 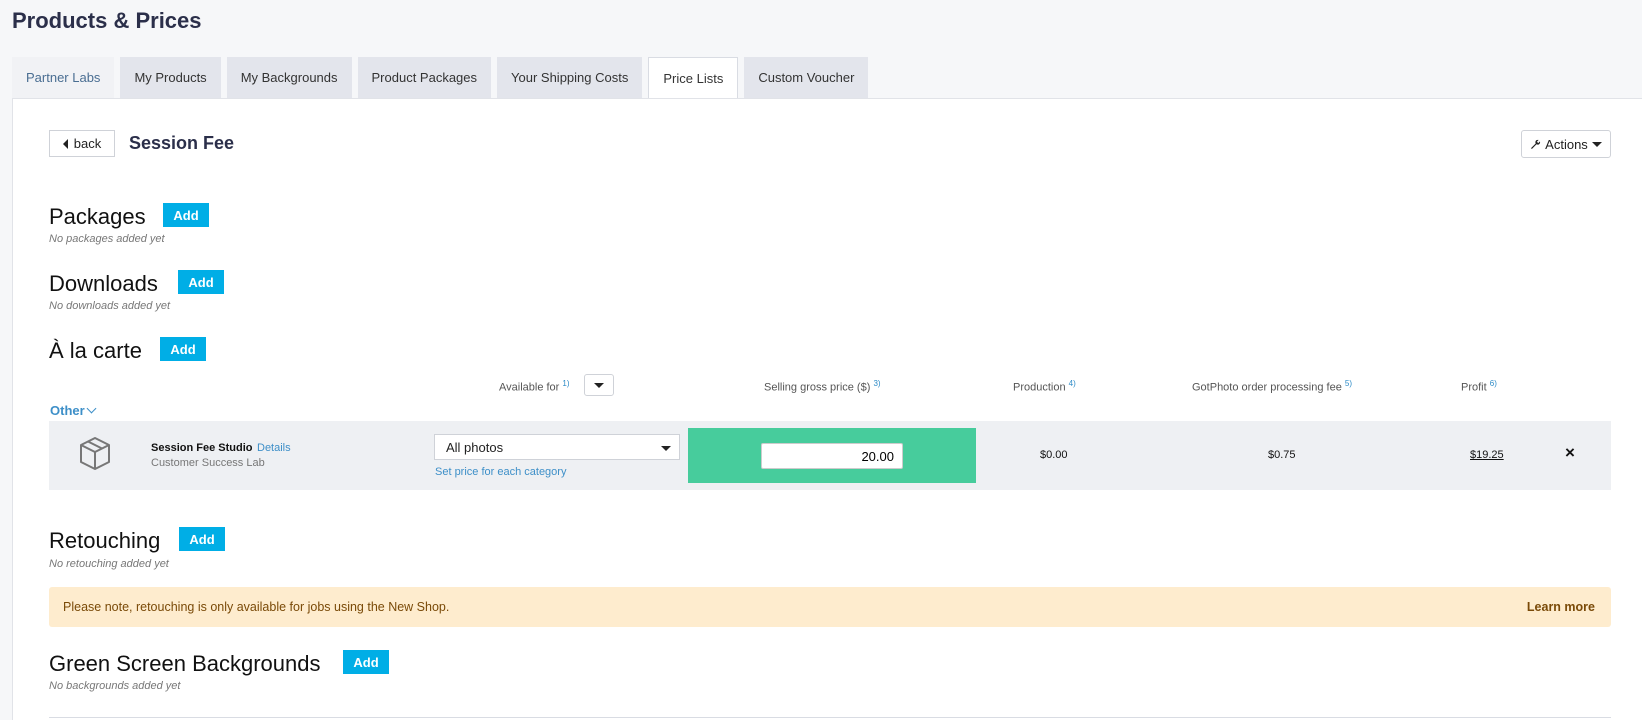 What do you see at coordinates (534, 386) in the screenshot?
I see `col-available-for: Available for 1)` at bounding box center [534, 386].